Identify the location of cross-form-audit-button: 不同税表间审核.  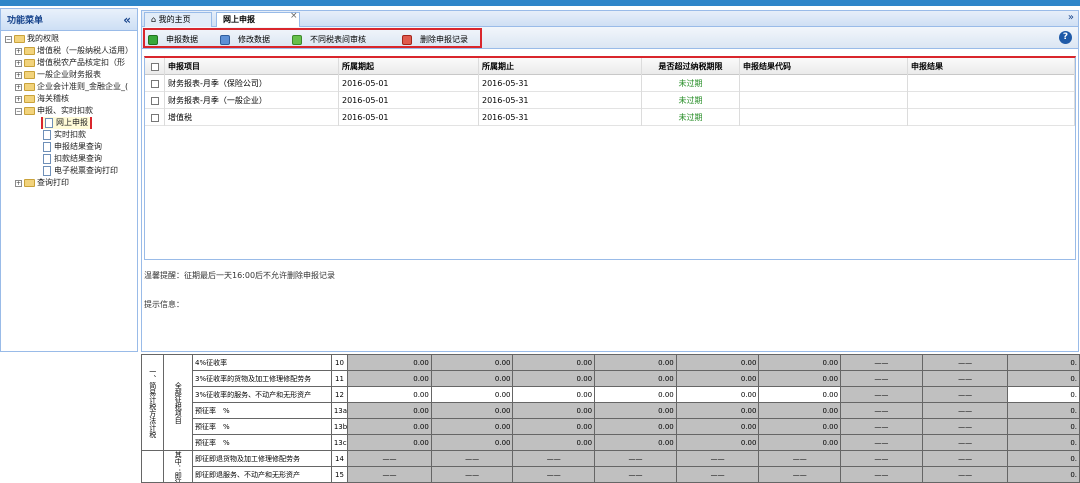
(329, 40).